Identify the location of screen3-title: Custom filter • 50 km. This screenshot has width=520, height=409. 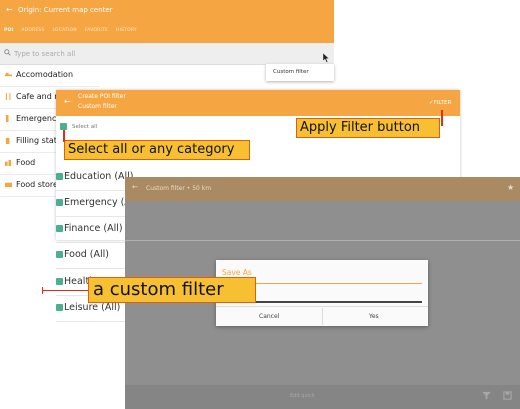
(179, 188).